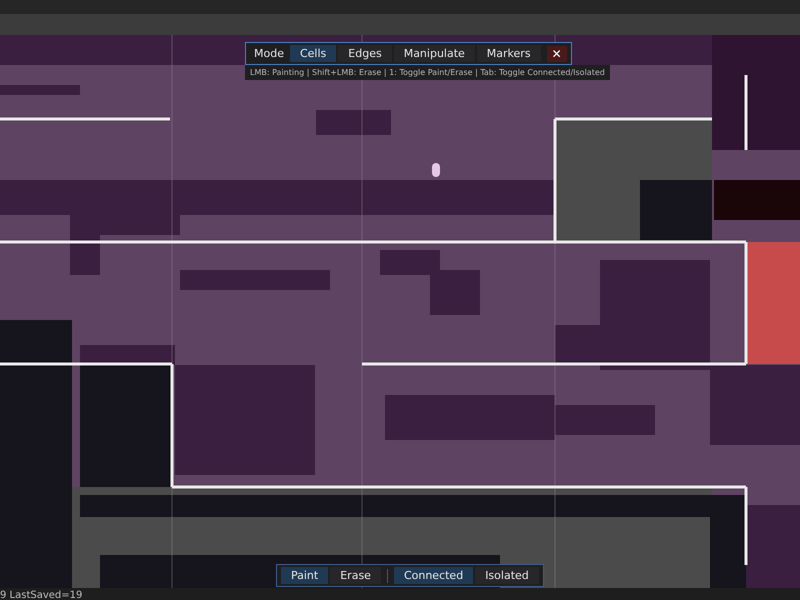 This screenshot has height=600, width=800. What do you see at coordinates (508, 53) in the screenshot?
I see `mode-tab: Markers` at bounding box center [508, 53].